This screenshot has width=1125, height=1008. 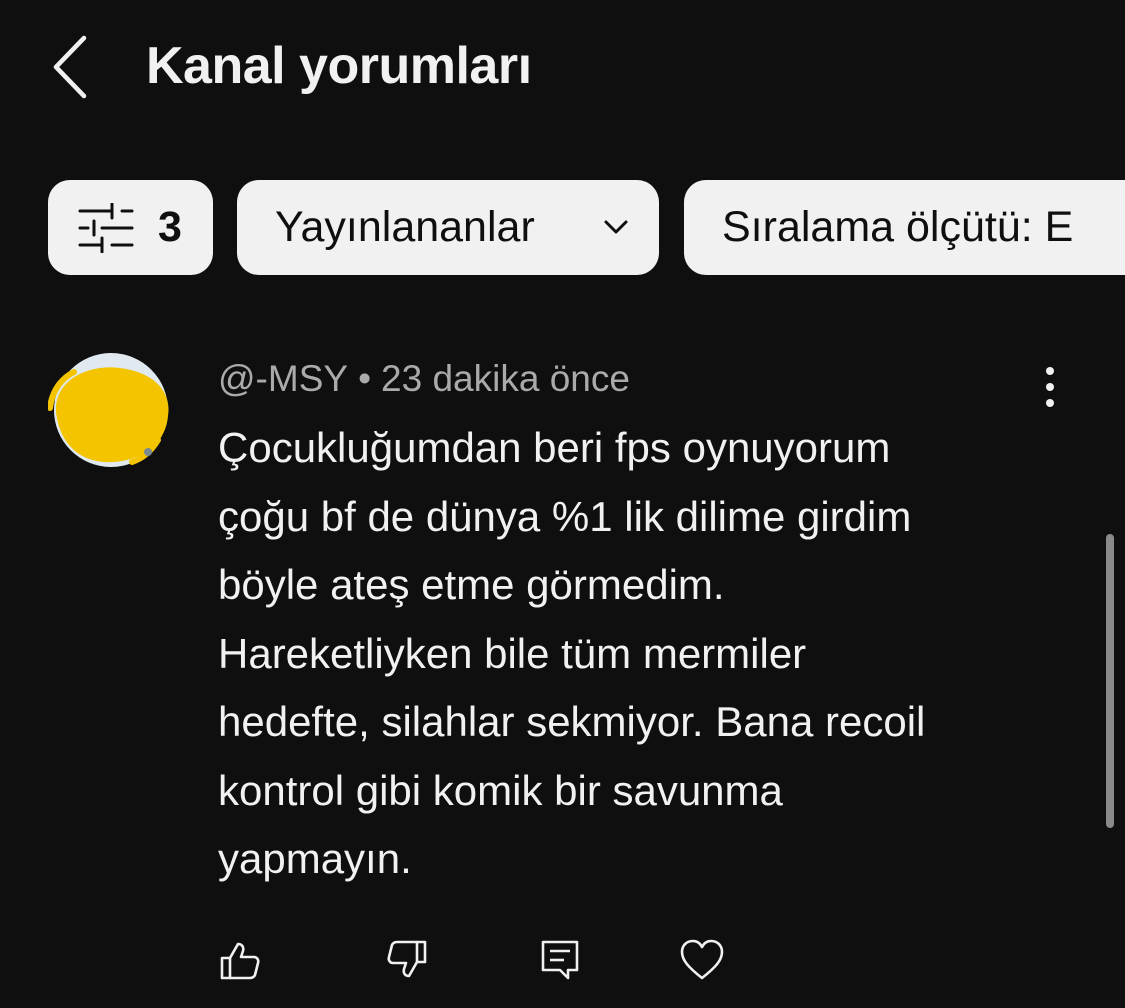 I want to click on like-button, so click(x=240, y=960).